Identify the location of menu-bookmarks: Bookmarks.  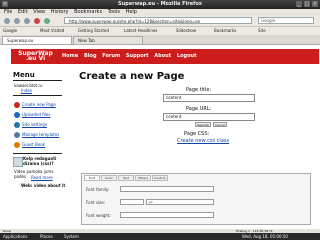
(88, 12).